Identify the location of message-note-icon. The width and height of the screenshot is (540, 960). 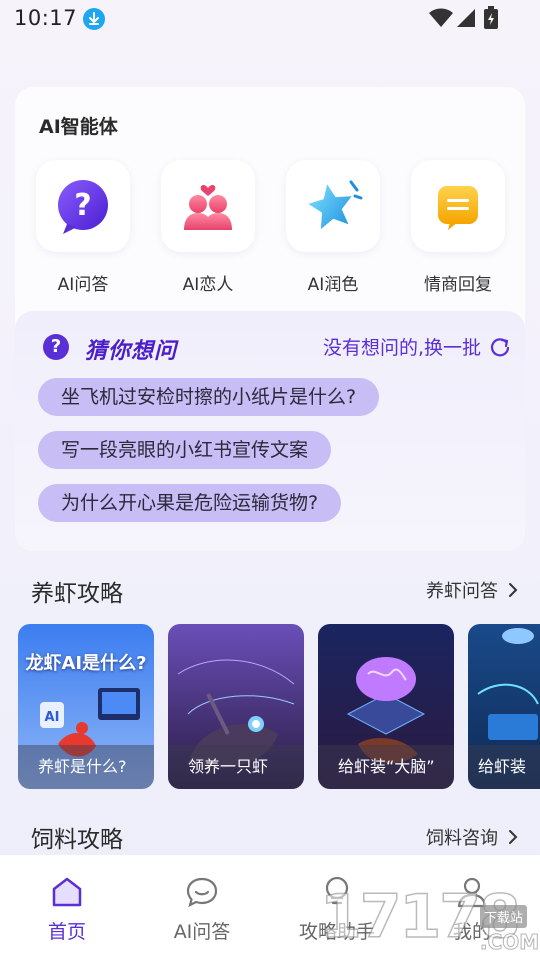
(458, 208).